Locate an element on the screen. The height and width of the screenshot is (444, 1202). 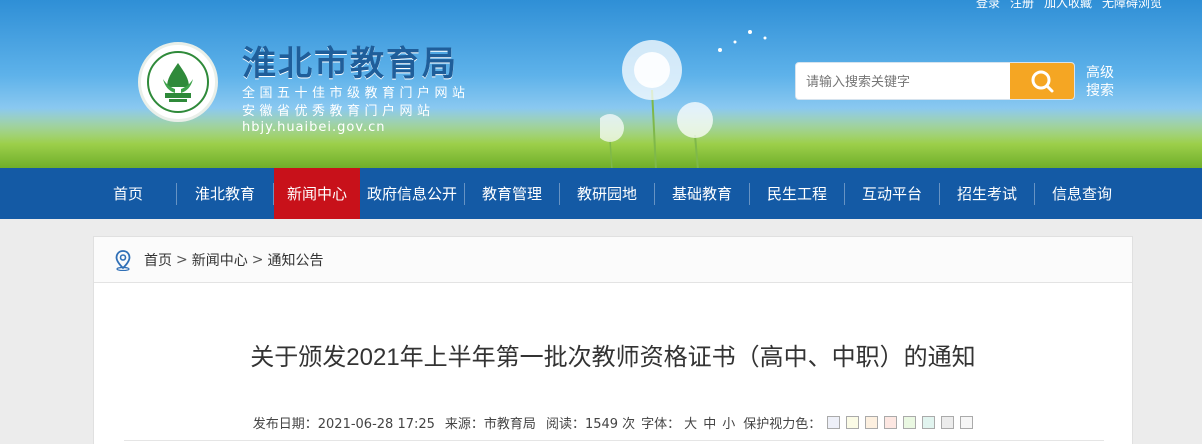
advanced-search-link: 高级搜索 is located at coordinates (1103, 82).